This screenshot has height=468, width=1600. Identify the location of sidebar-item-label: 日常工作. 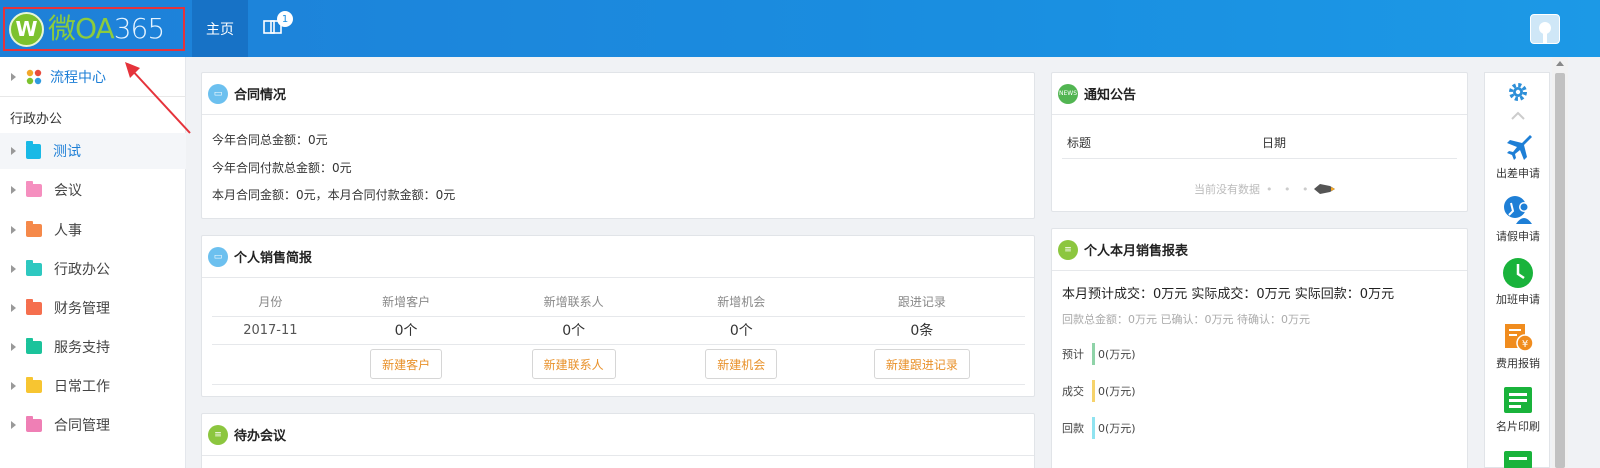
(82, 387).